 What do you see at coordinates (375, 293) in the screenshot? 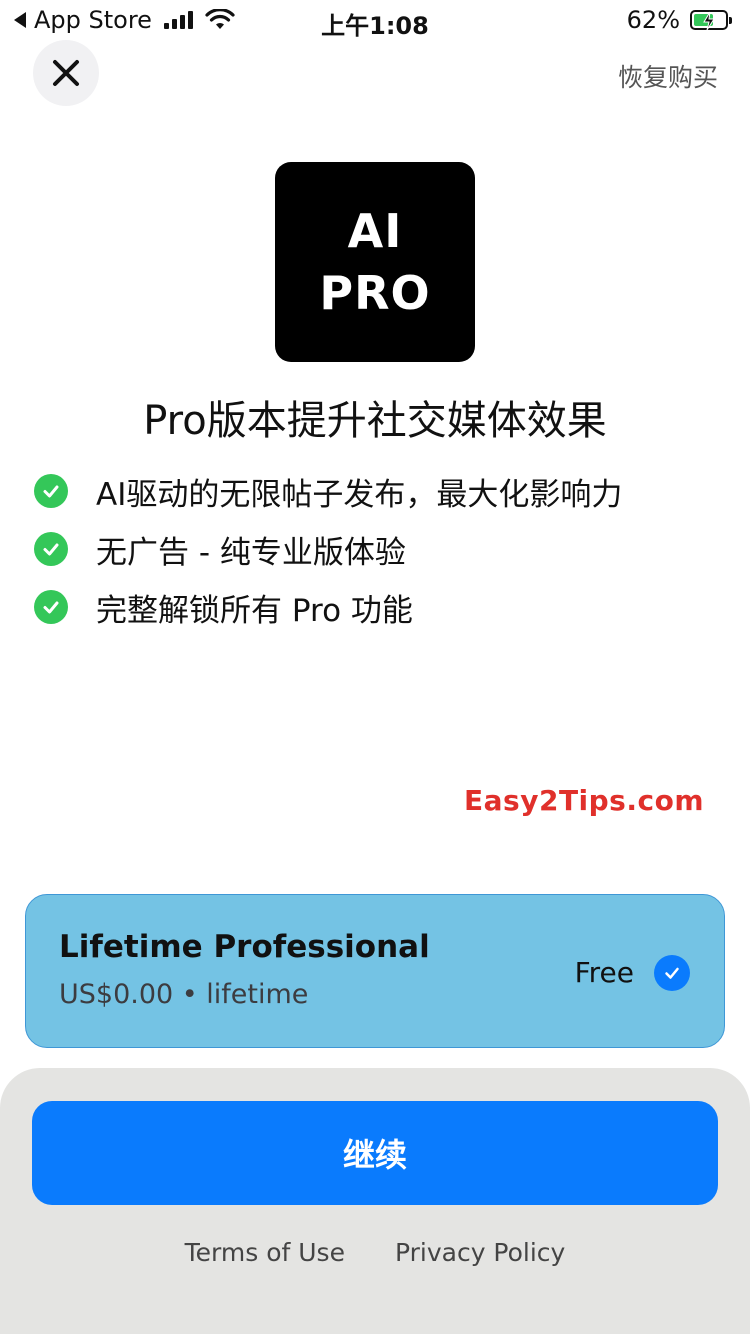
I see `logo-line-pro: PRO` at bounding box center [375, 293].